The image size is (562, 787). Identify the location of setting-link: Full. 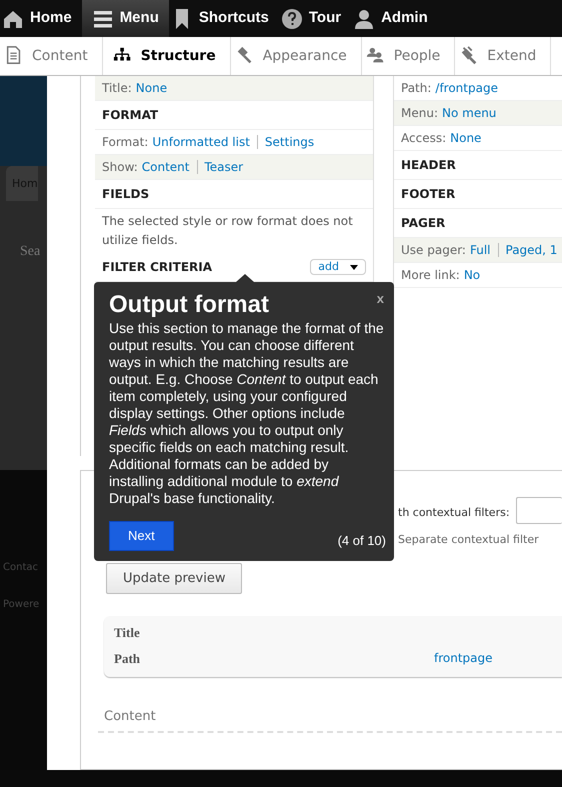
(480, 250).